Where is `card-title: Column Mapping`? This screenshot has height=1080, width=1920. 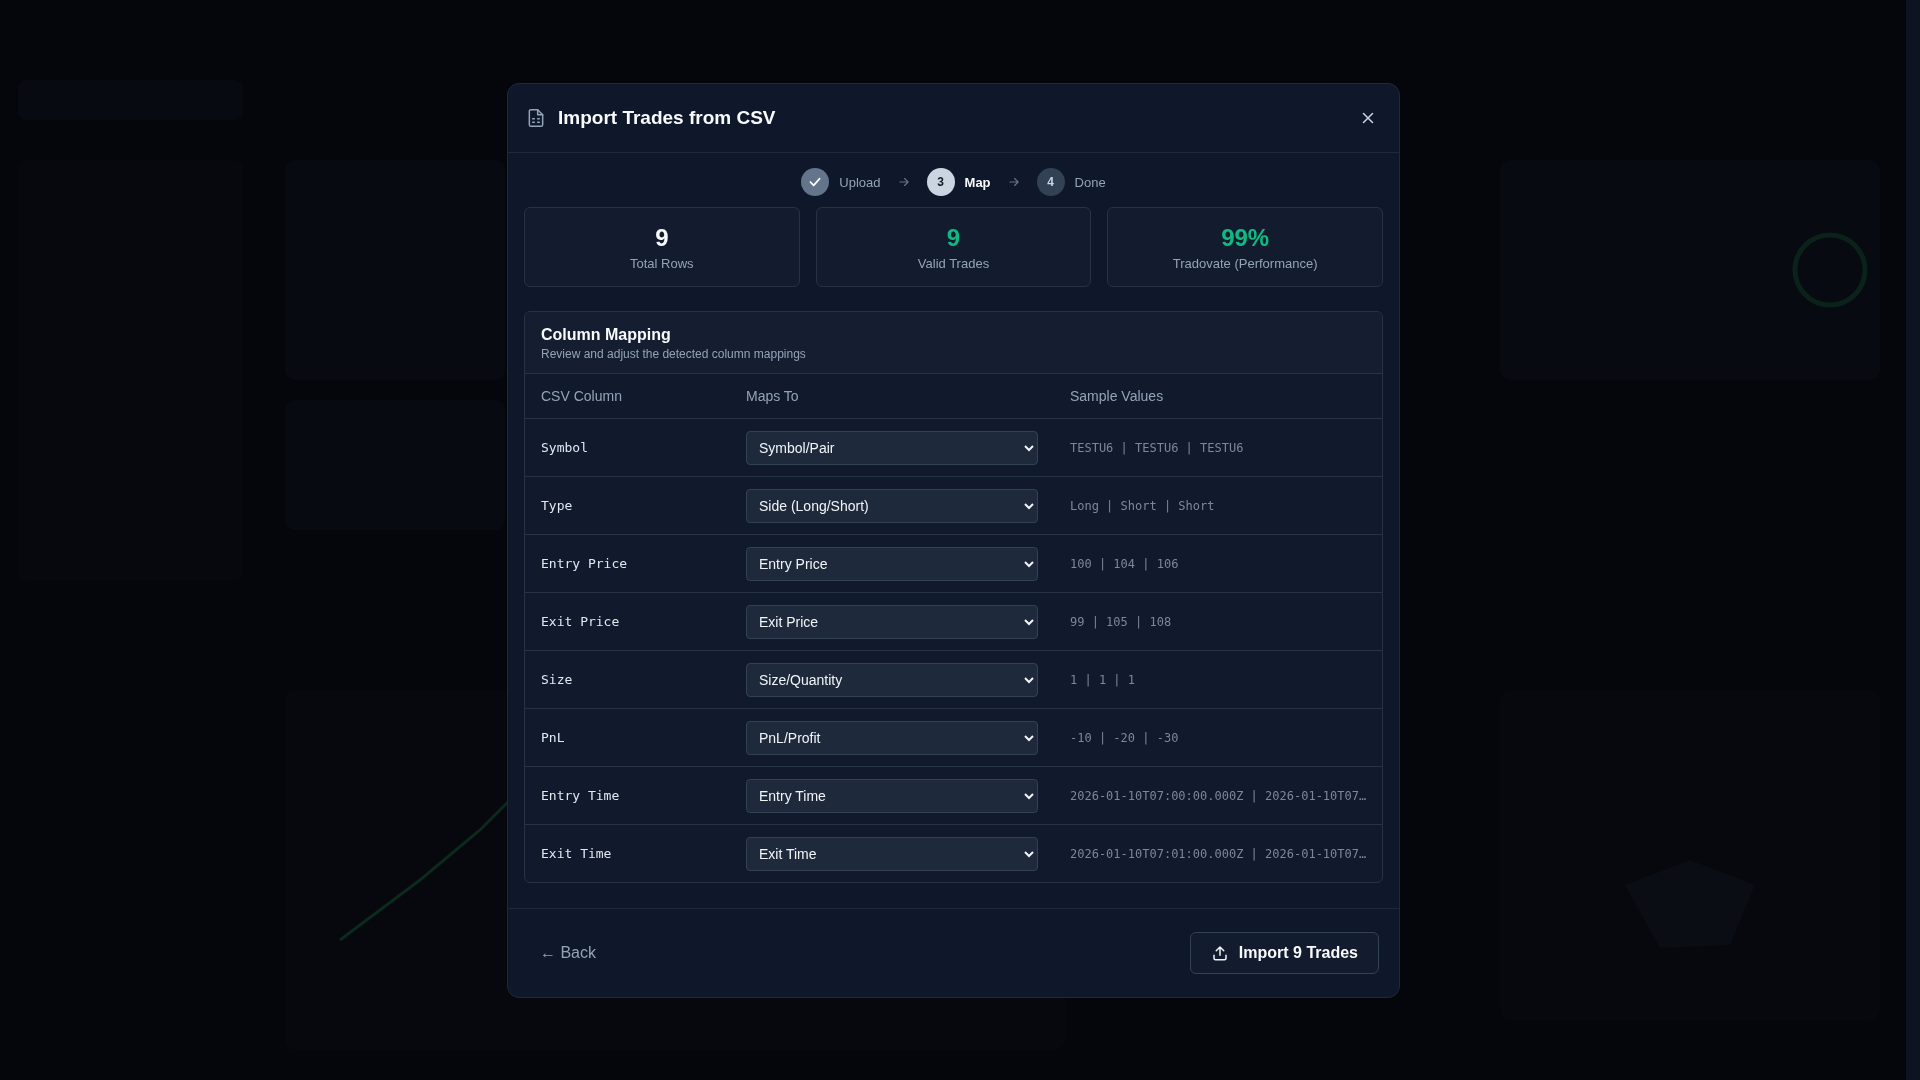
card-title: Column Mapping is located at coordinates (606, 335).